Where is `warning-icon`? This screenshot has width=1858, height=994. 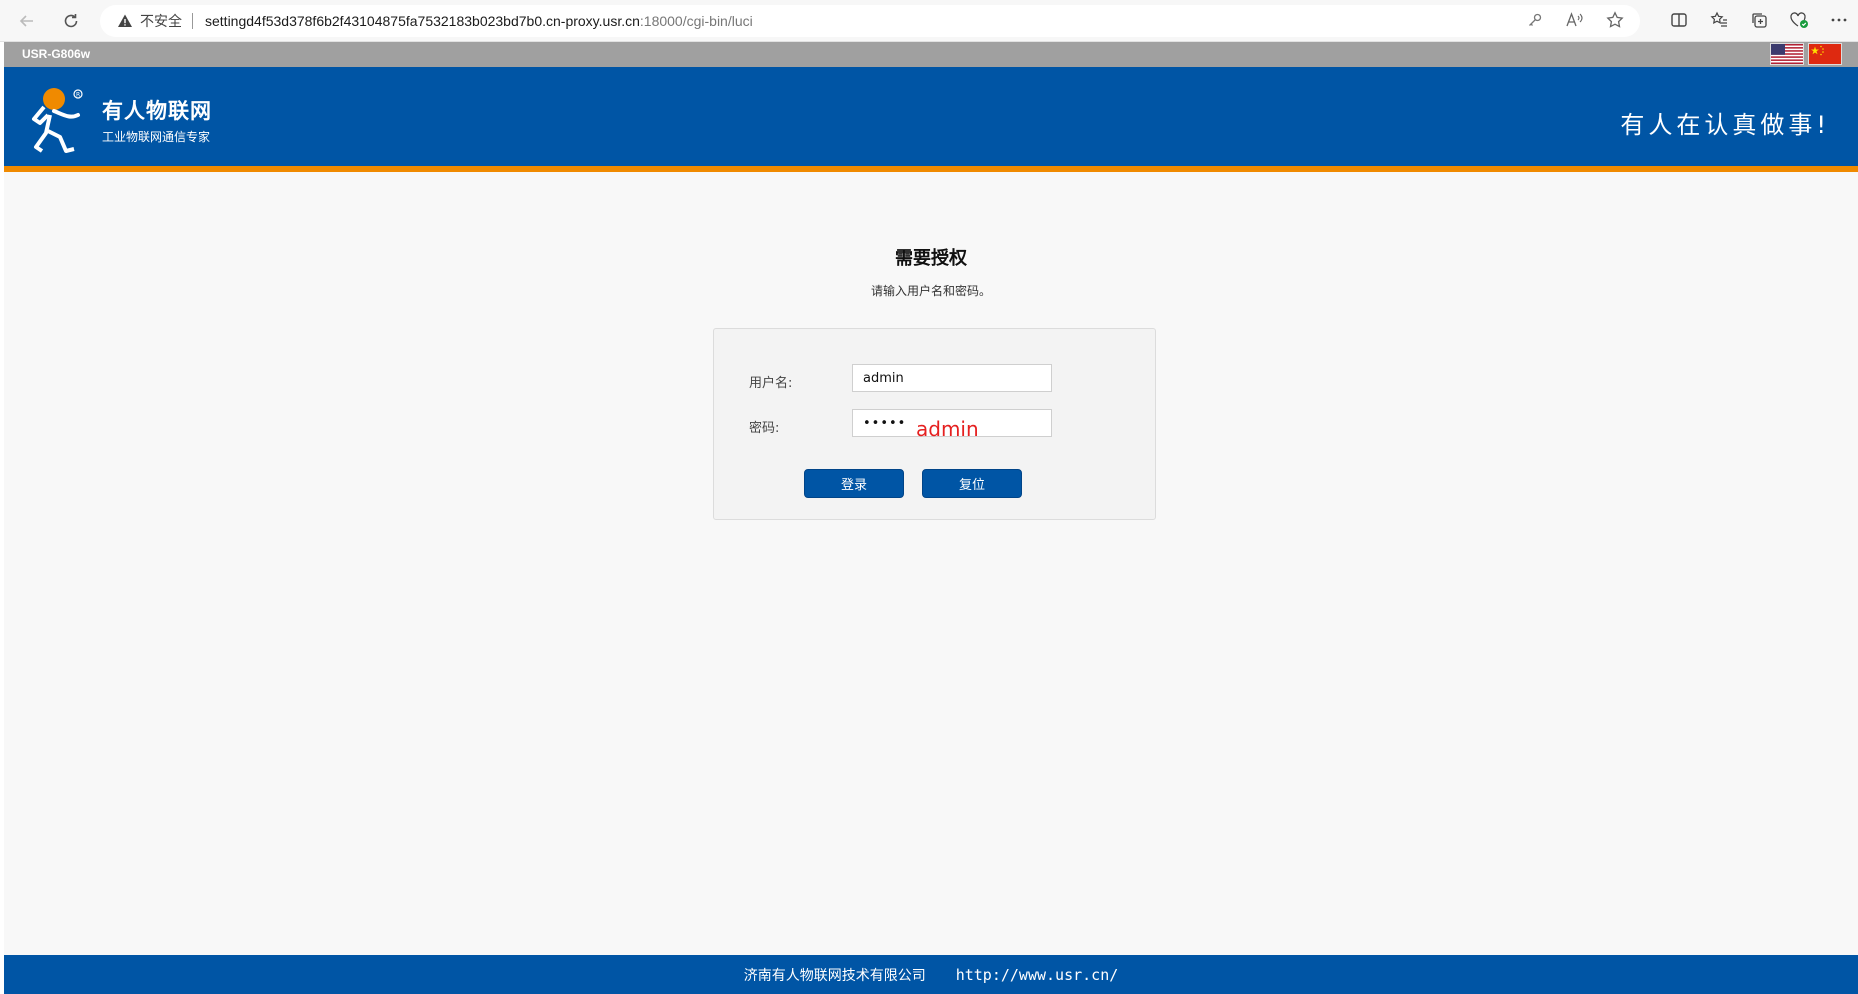 warning-icon is located at coordinates (125, 21).